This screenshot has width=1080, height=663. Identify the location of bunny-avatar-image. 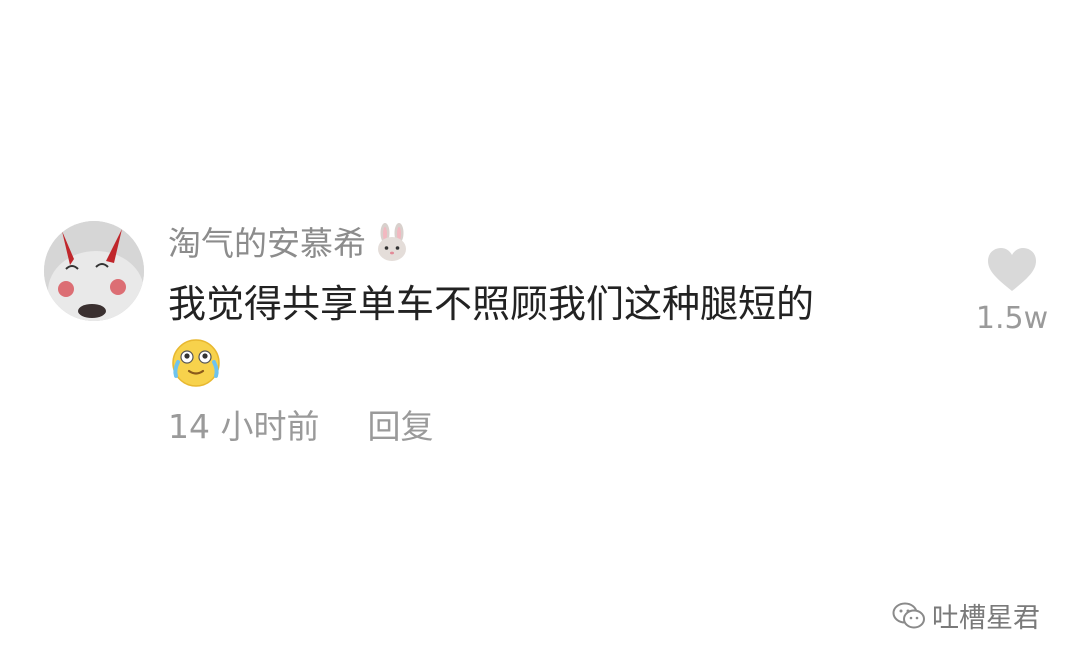
(94, 271).